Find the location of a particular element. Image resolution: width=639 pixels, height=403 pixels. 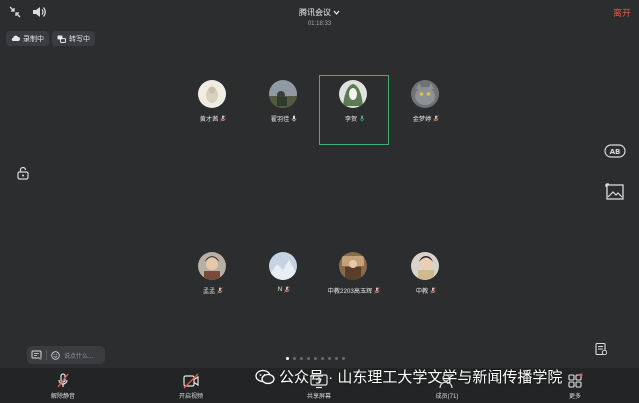

more-grid-icon is located at coordinates (575, 380).